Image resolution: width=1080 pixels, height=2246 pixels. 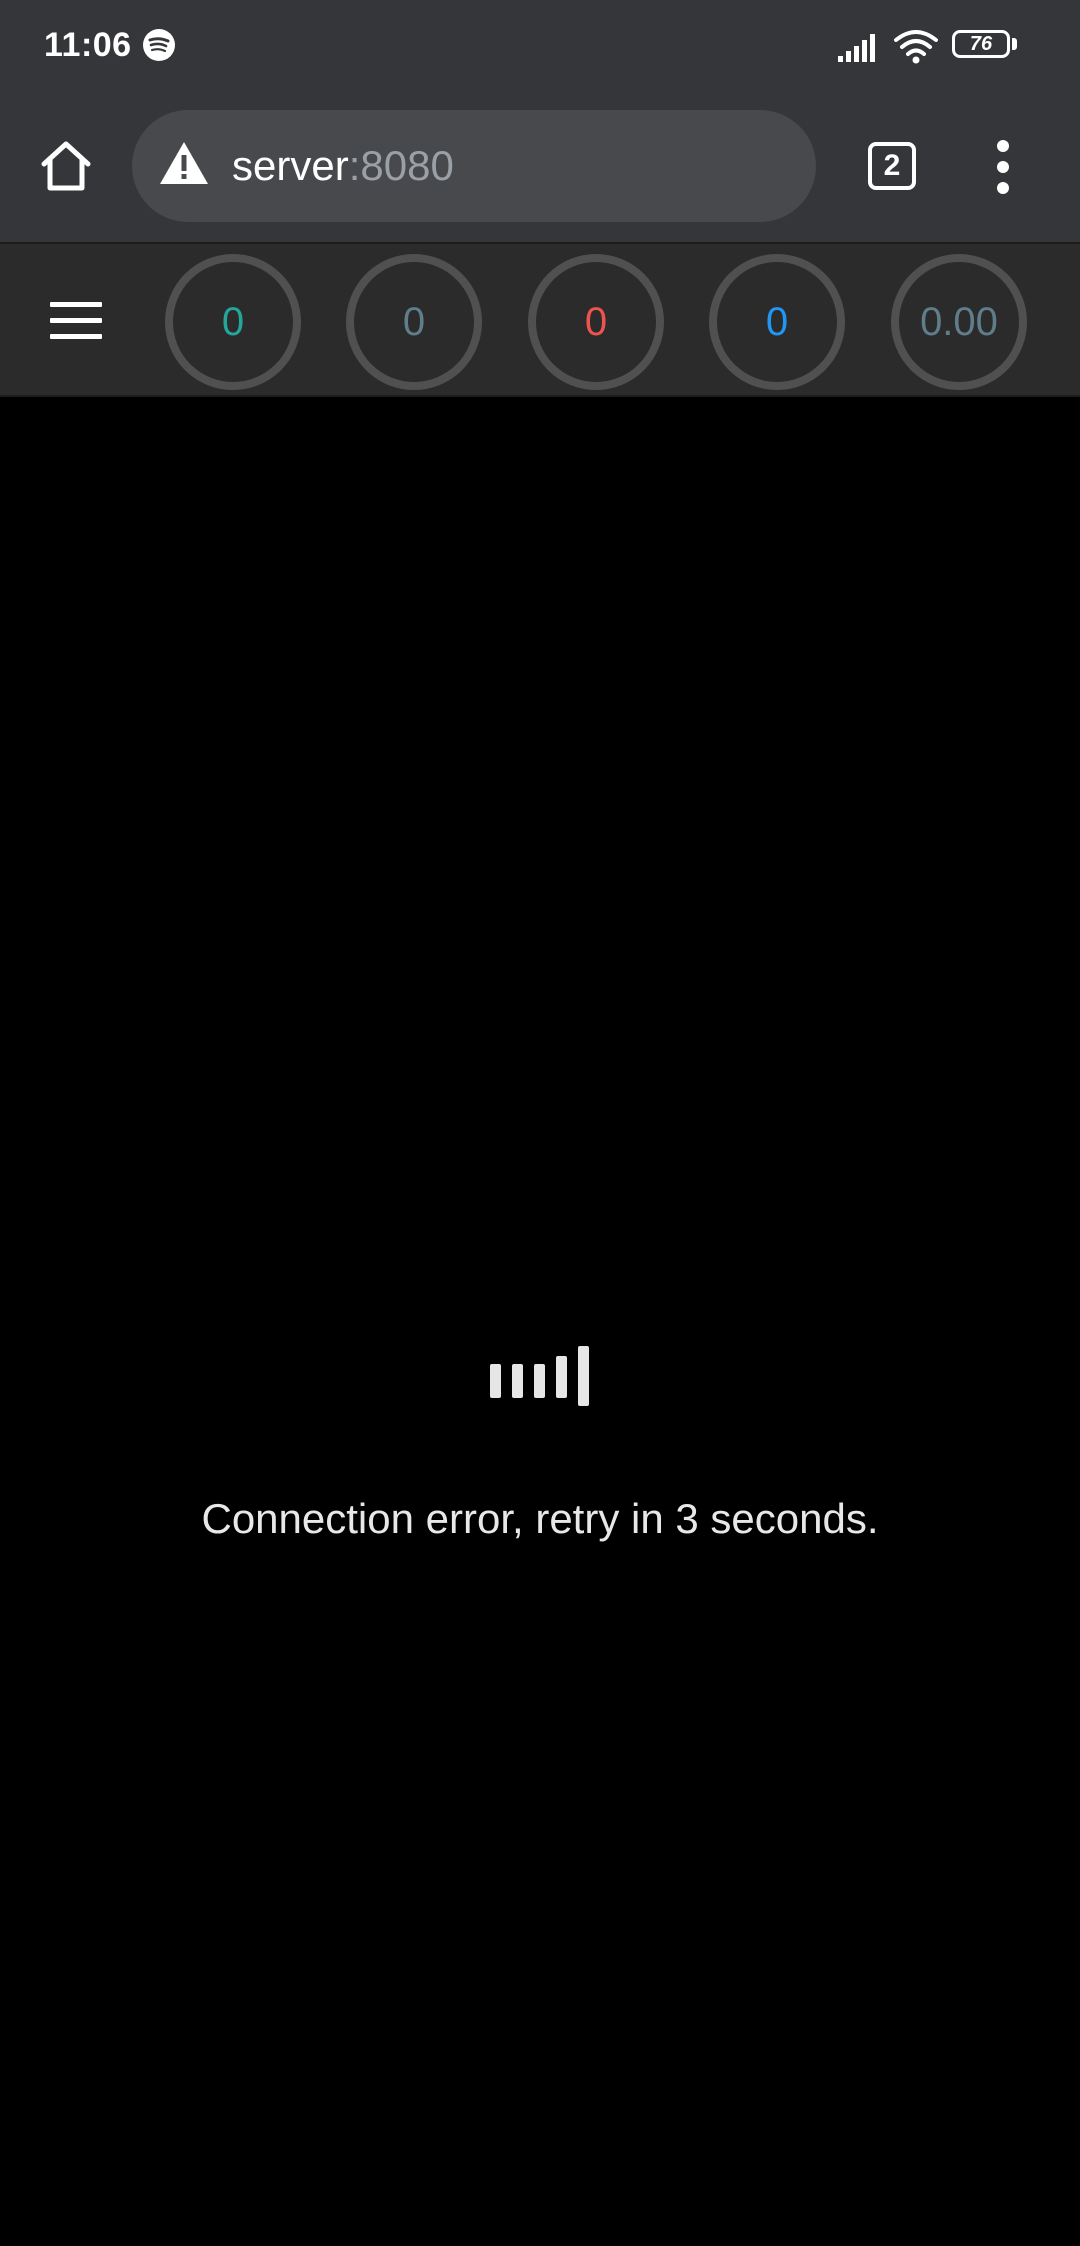 What do you see at coordinates (474, 166) in the screenshot?
I see `address-bar: server:8080` at bounding box center [474, 166].